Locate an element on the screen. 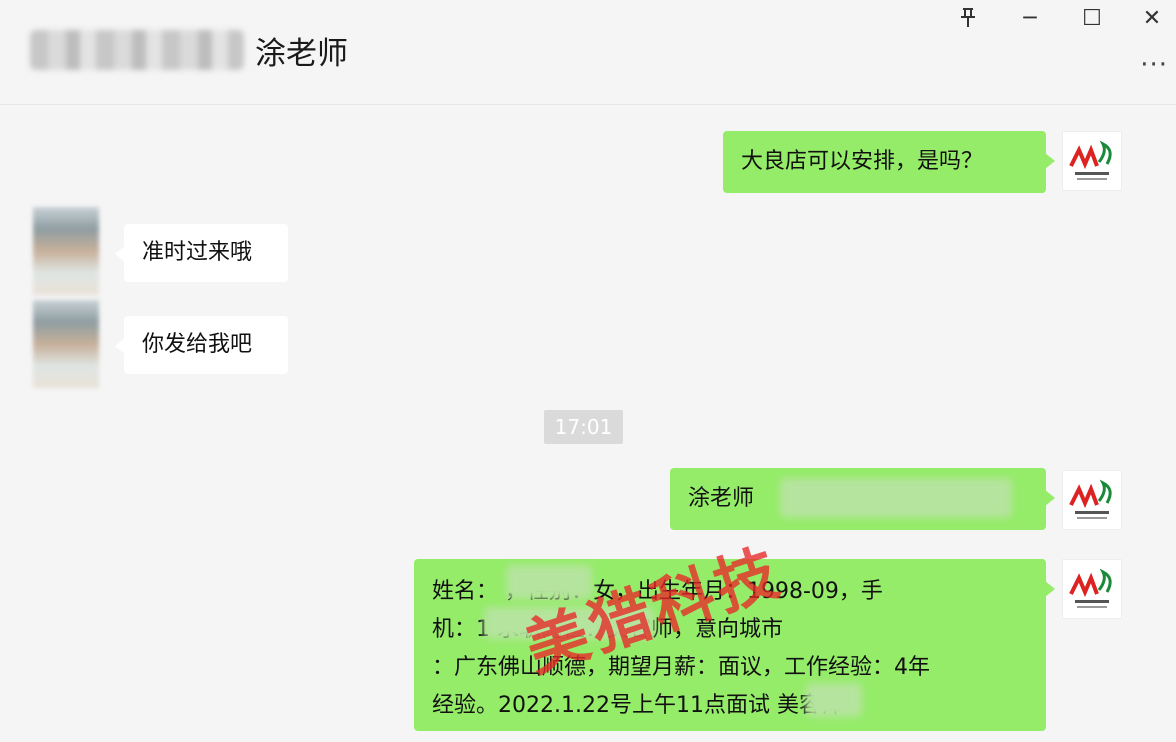  minimize-button: ─ is located at coordinates (1030, 18).